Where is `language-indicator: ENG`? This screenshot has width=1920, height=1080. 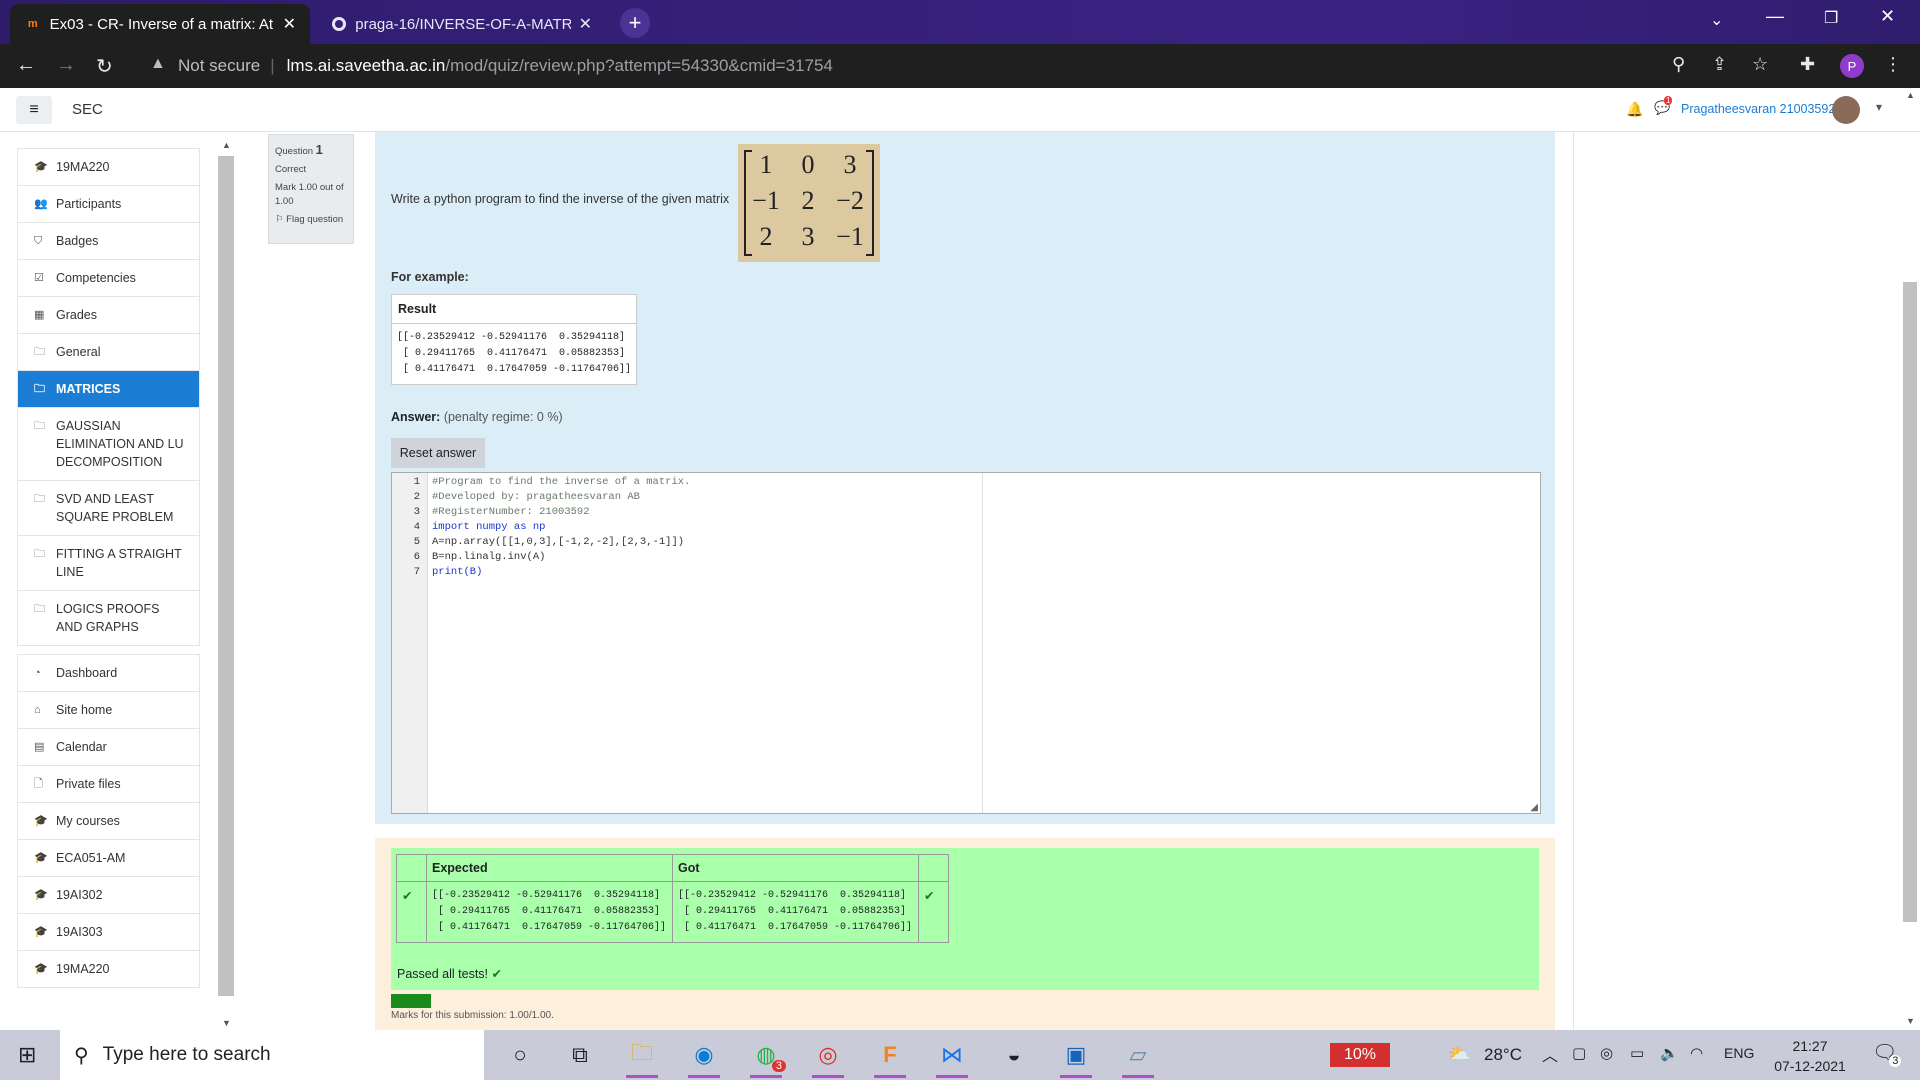
language-indicator: ENG is located at coordinates (1739, 1053).